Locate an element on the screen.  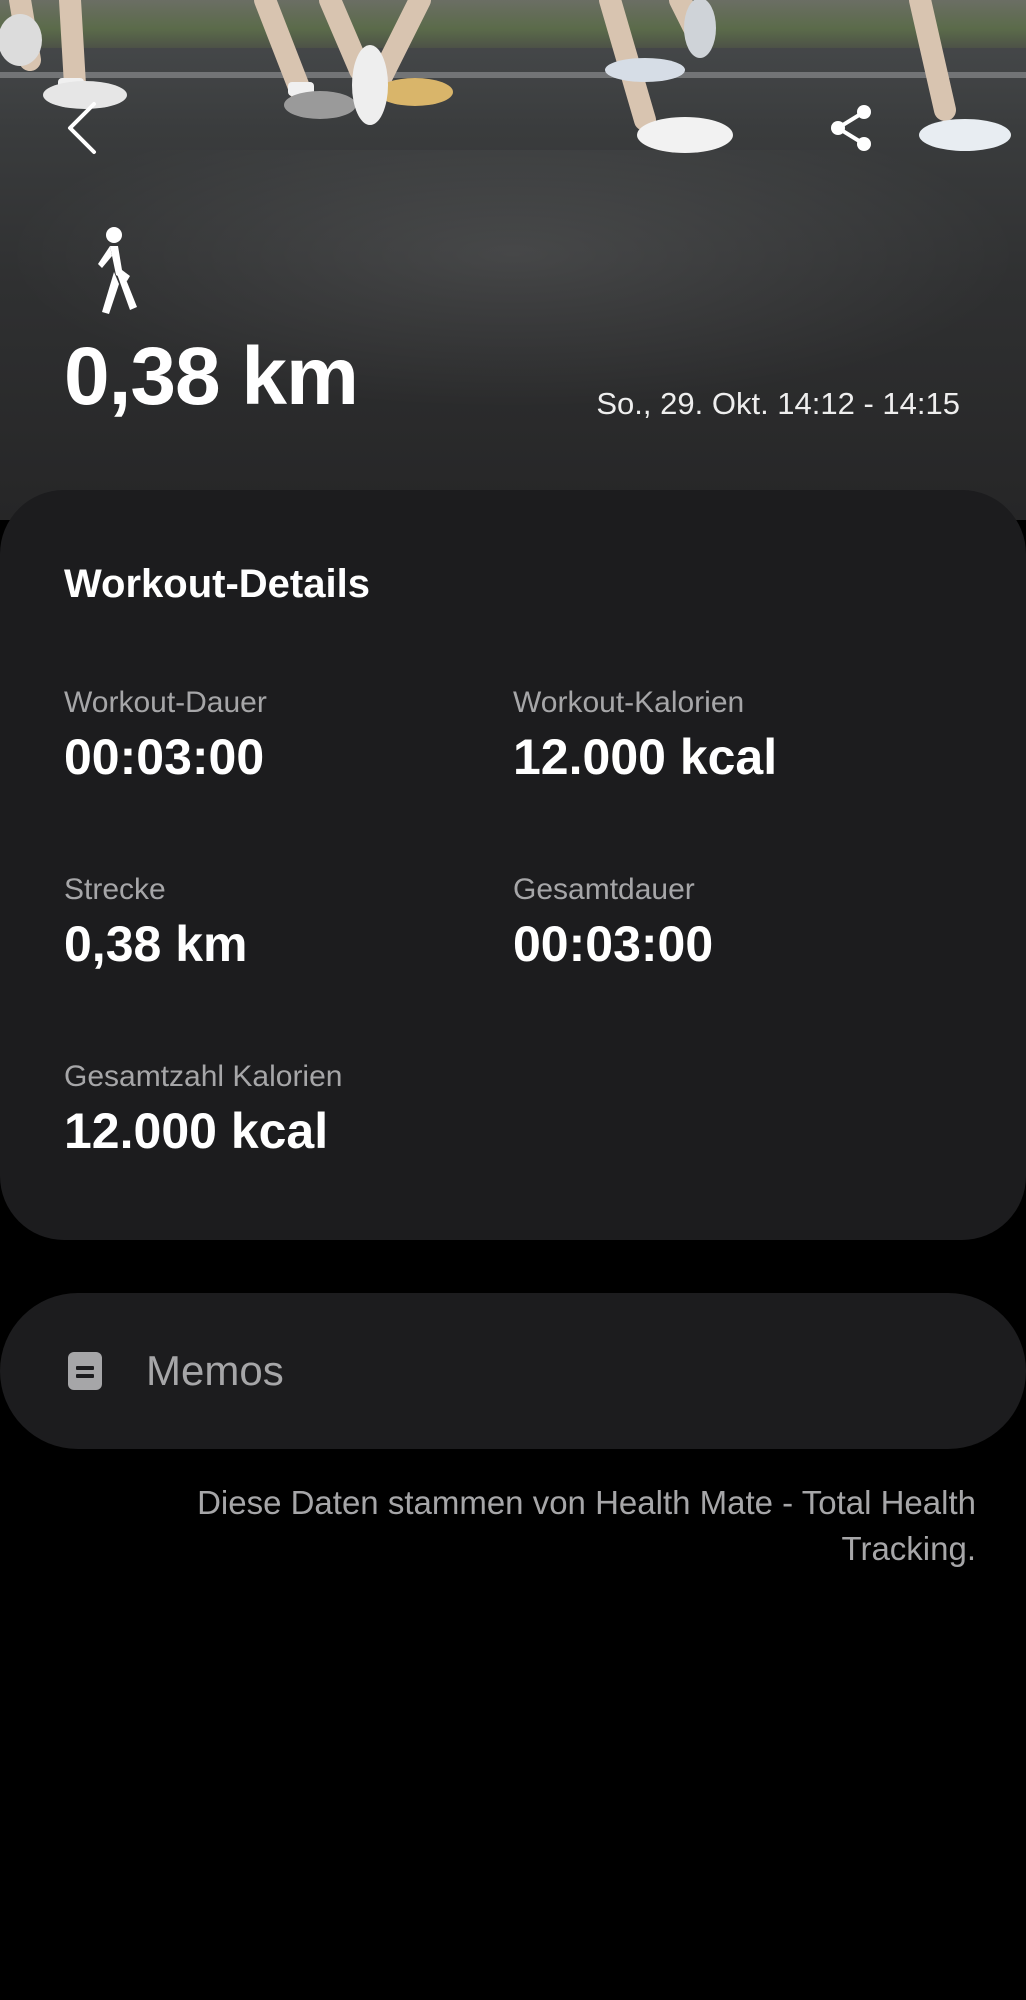
metric-distance: Strecke 0,38 km is located at coordinates (156, 922).